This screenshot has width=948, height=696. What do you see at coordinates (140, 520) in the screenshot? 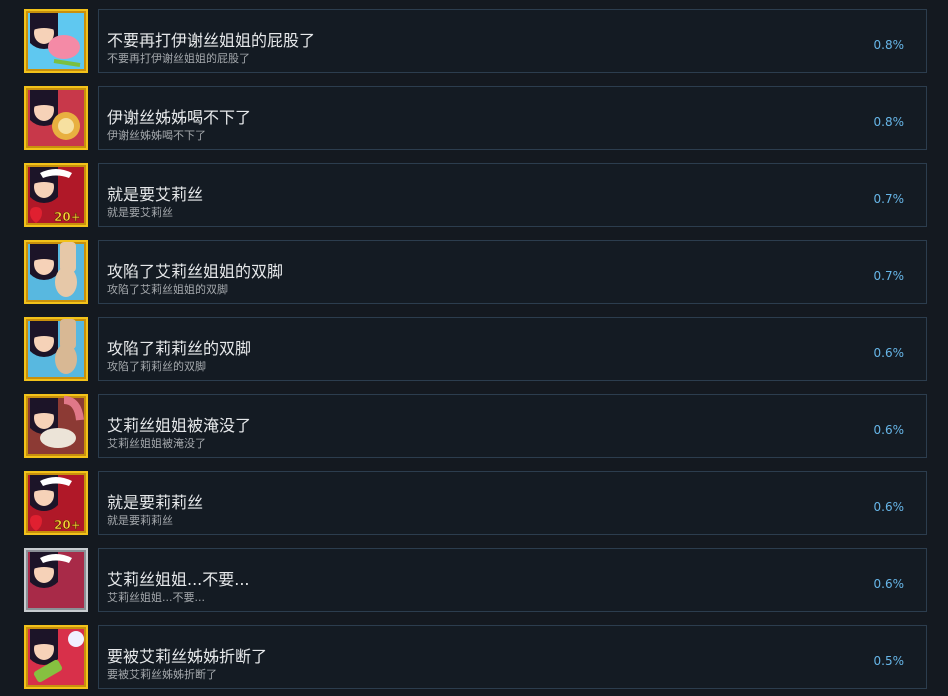
I see `achievement-description: 就是要莉莉丝` at bounding box center [140, 520].